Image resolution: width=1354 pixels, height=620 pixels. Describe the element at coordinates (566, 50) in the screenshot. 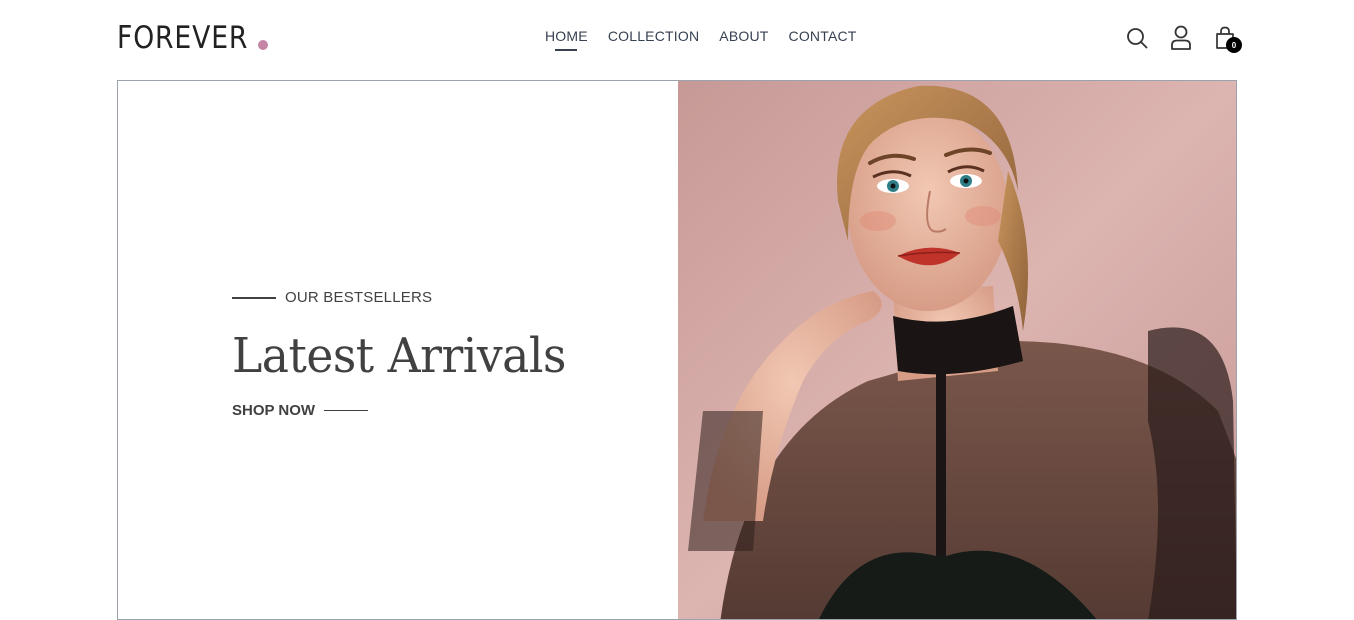

I see `nav-active-indicator` at that location.